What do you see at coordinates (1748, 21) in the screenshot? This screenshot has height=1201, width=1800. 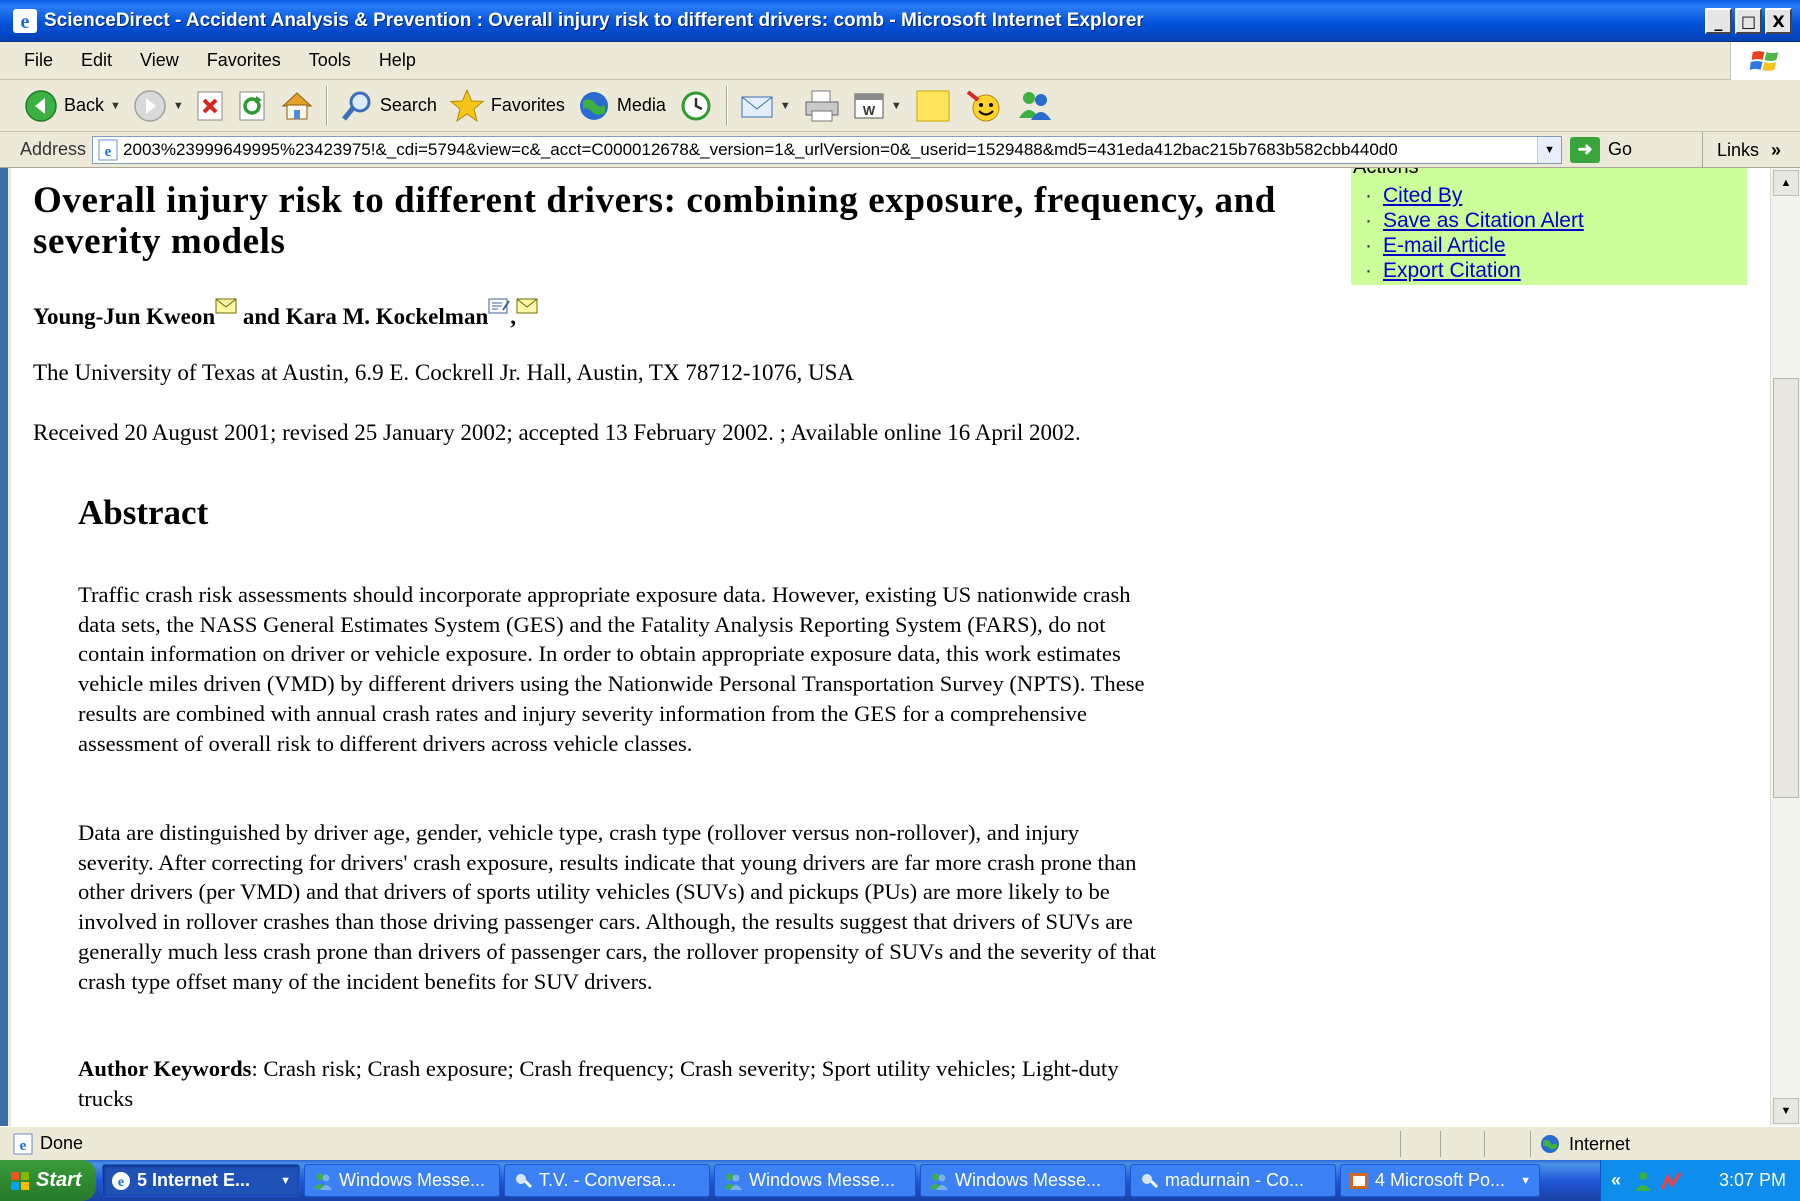 I see `maximize-button: □` at bounding box center [1748, 21].